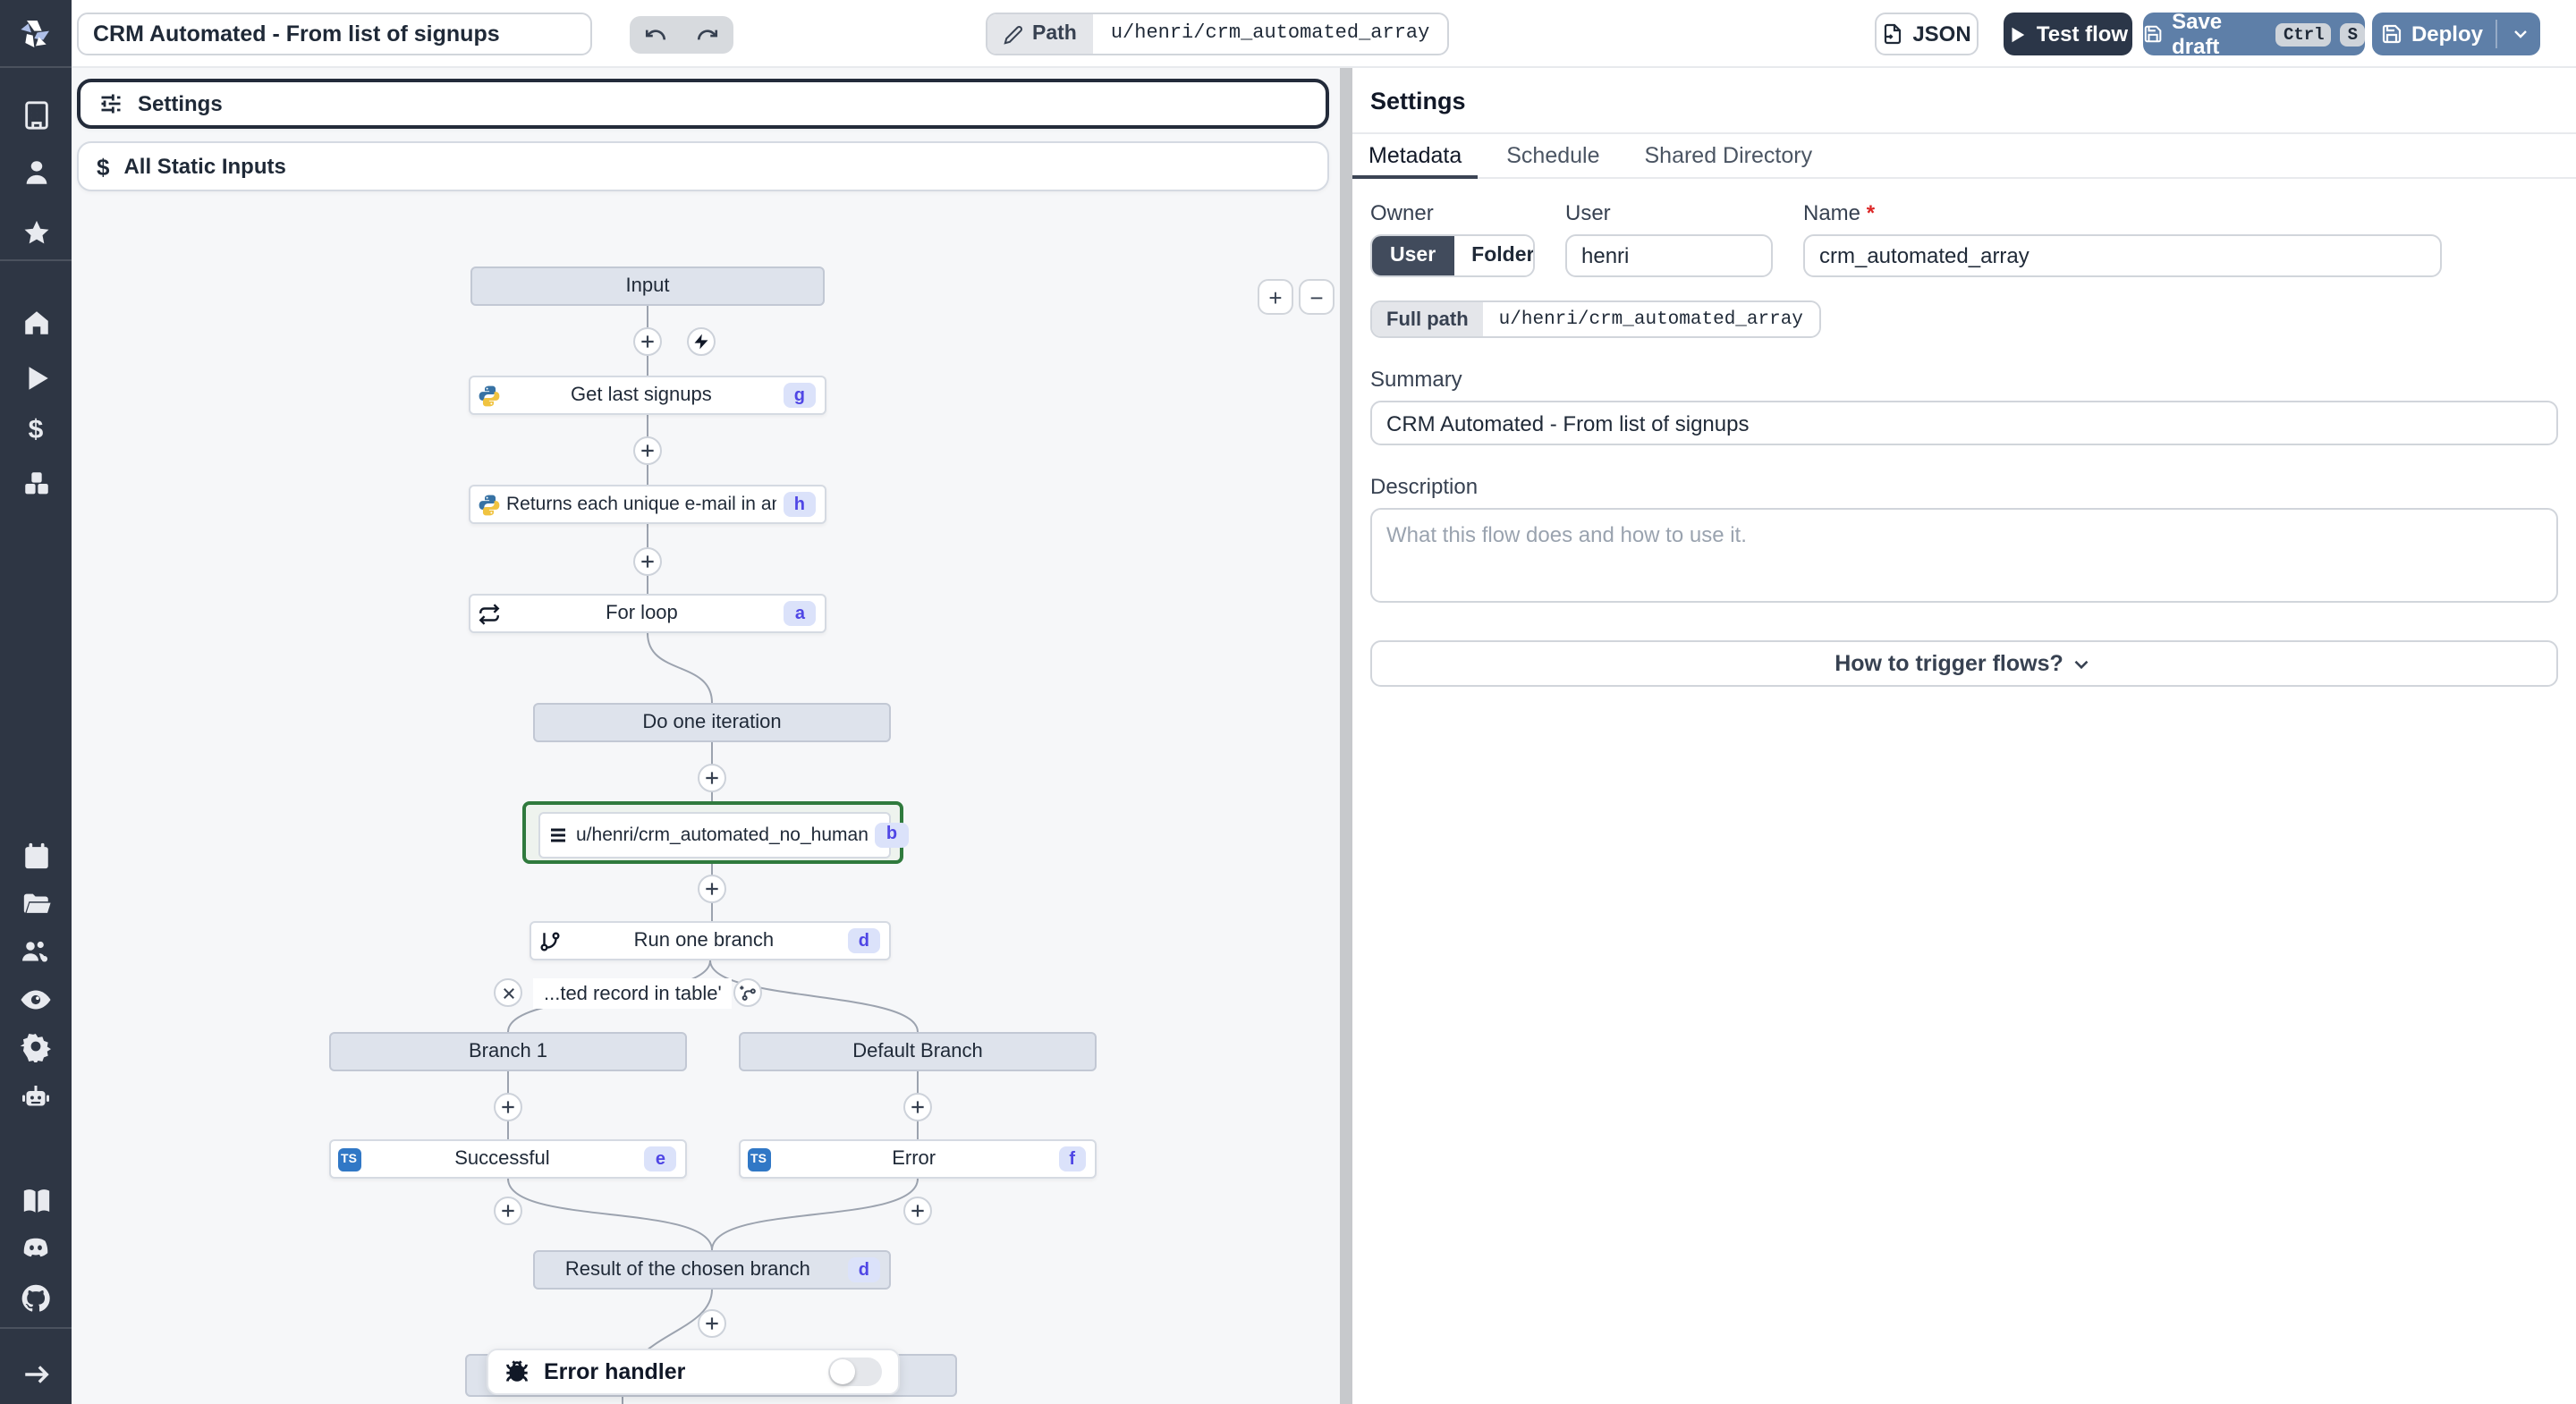  What do you see at coordinates (1415, 156) in the screenshot?
I see `tab-metadata: Metadata` at bounding box center [1415, 156].